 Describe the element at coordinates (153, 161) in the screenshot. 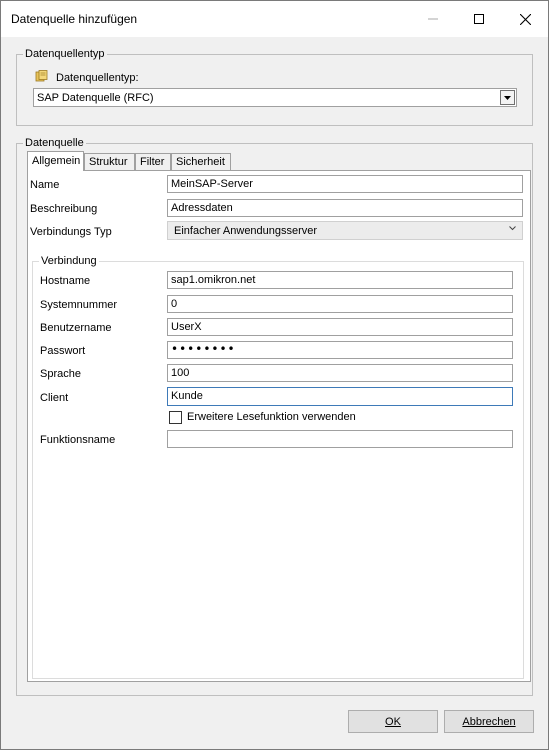

I see `tab-filter: Filter` at that location.